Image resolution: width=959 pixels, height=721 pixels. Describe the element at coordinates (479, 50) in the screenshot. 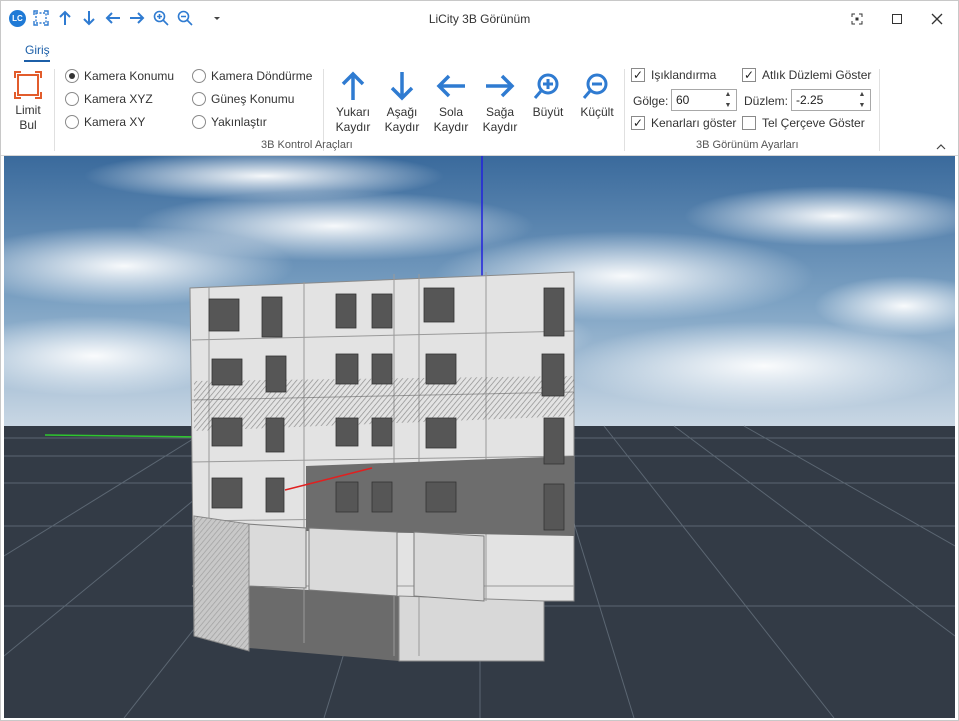

I see `ribbon-tab-row: Giriş` at that location.